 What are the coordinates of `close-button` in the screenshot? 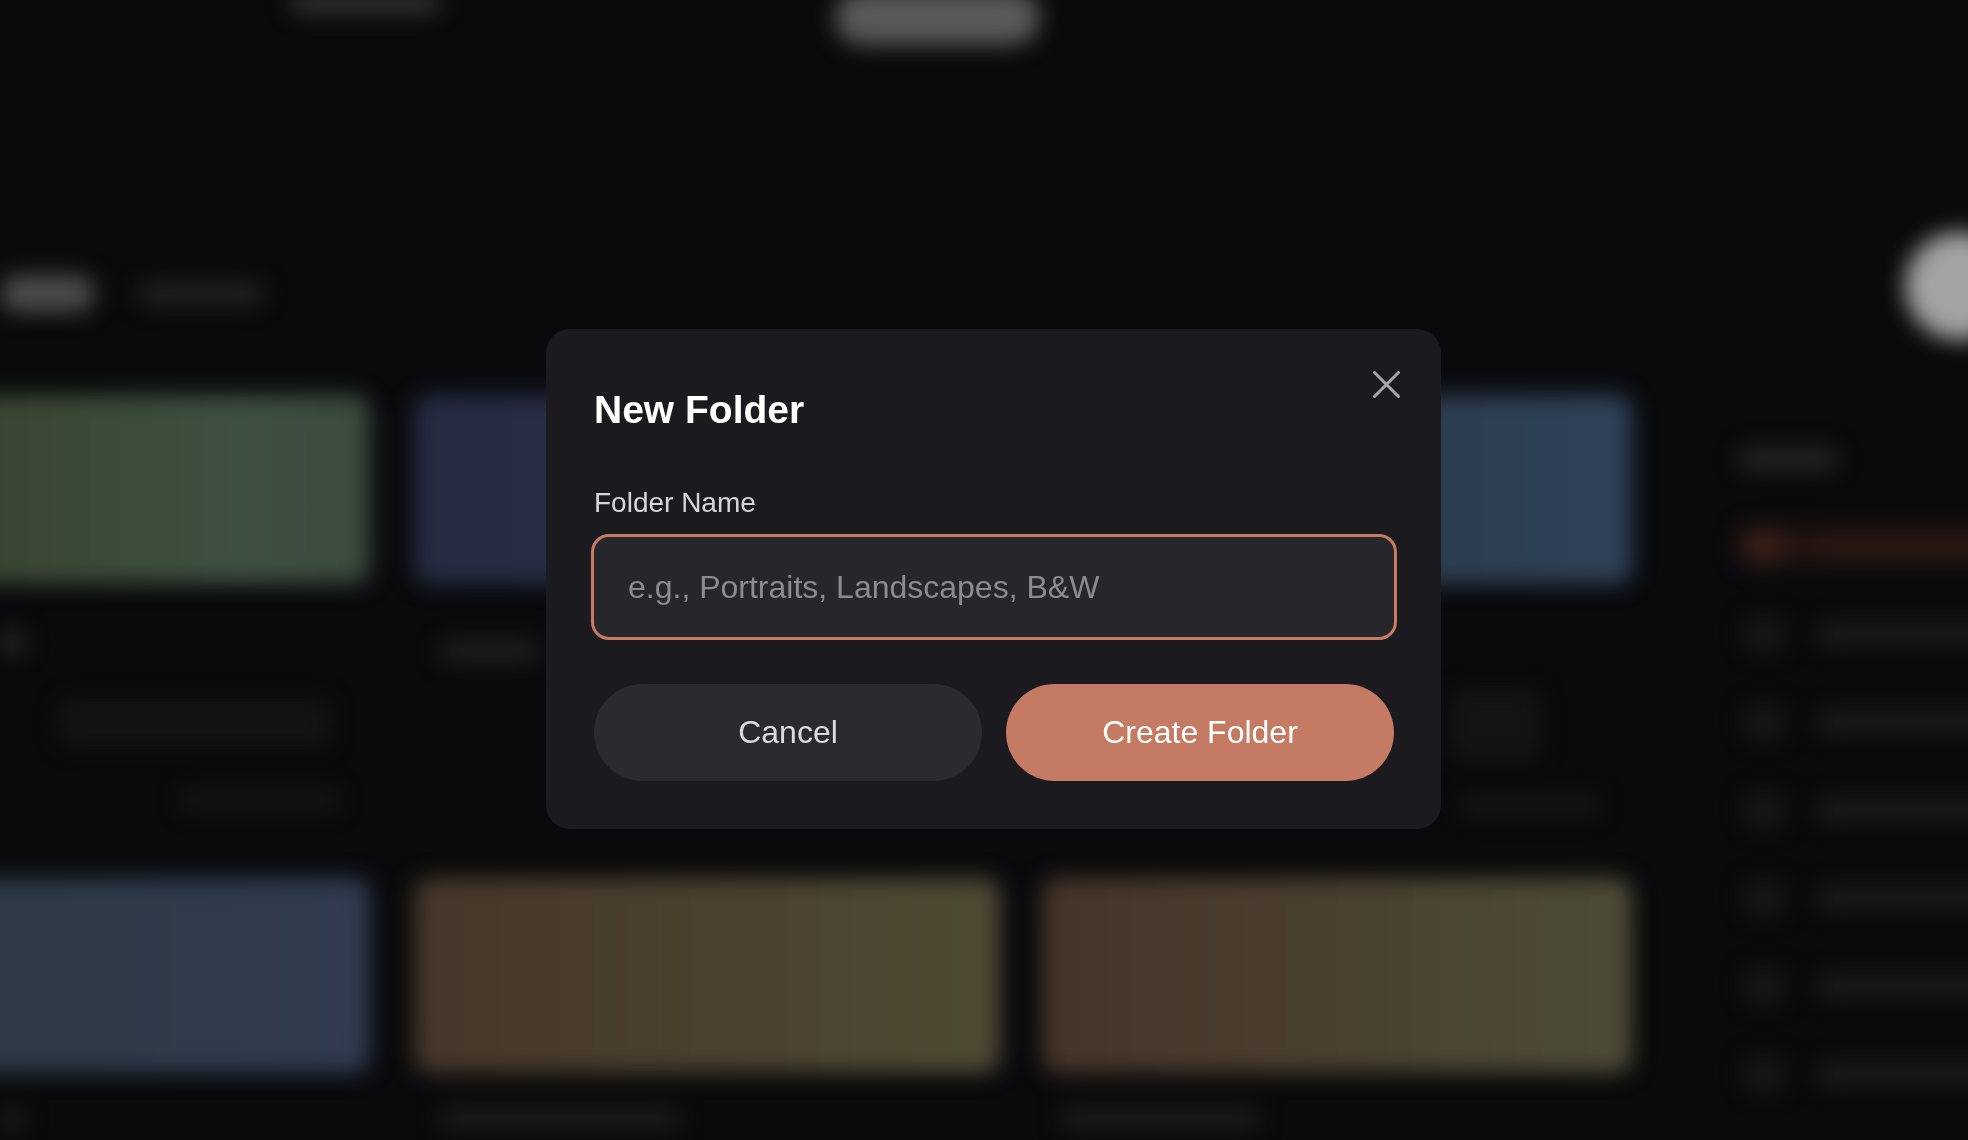 It's located at (1386, 384).